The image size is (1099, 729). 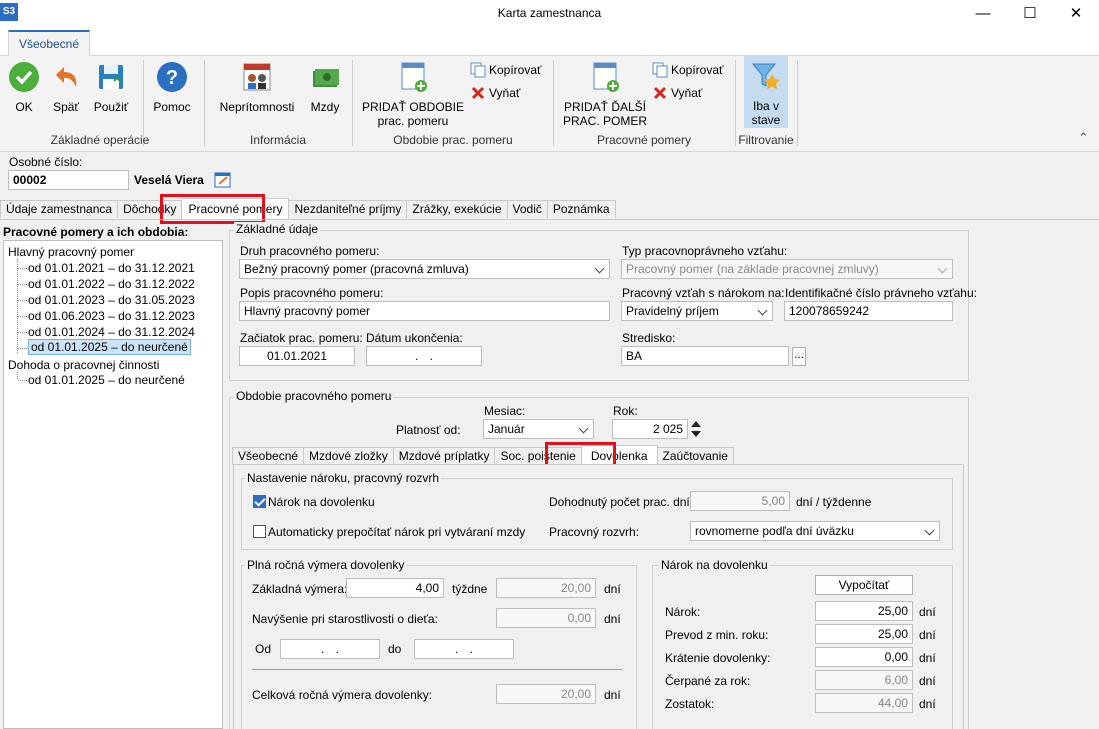 I want to click on copy-icon, so click(x=478, y=70).